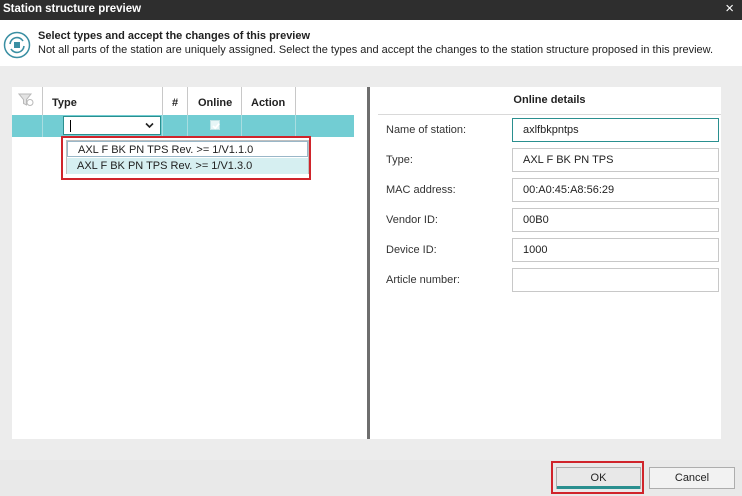  What do you see at coordinates (187, 149) in the screenshot?
I see `dropdown-option: AXL F BK PN TPS Rev. >= 1/V1.1.0` at bounding box center [187, 149].